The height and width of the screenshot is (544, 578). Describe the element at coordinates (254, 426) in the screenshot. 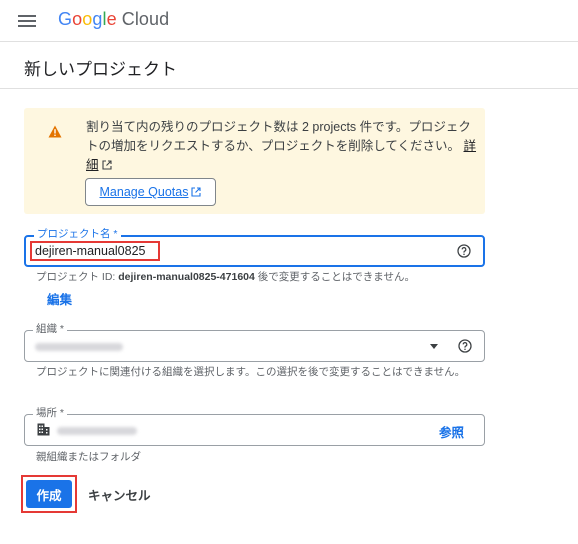

I see `location-field: 場所 * 参照` at that location.